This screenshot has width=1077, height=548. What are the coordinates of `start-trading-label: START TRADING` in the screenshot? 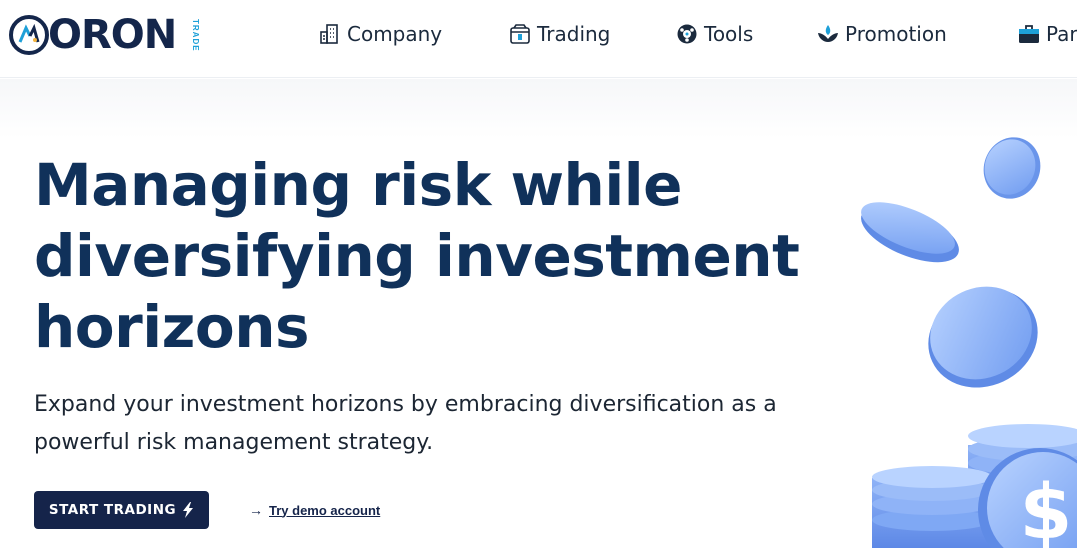 It's located at (112, 510).